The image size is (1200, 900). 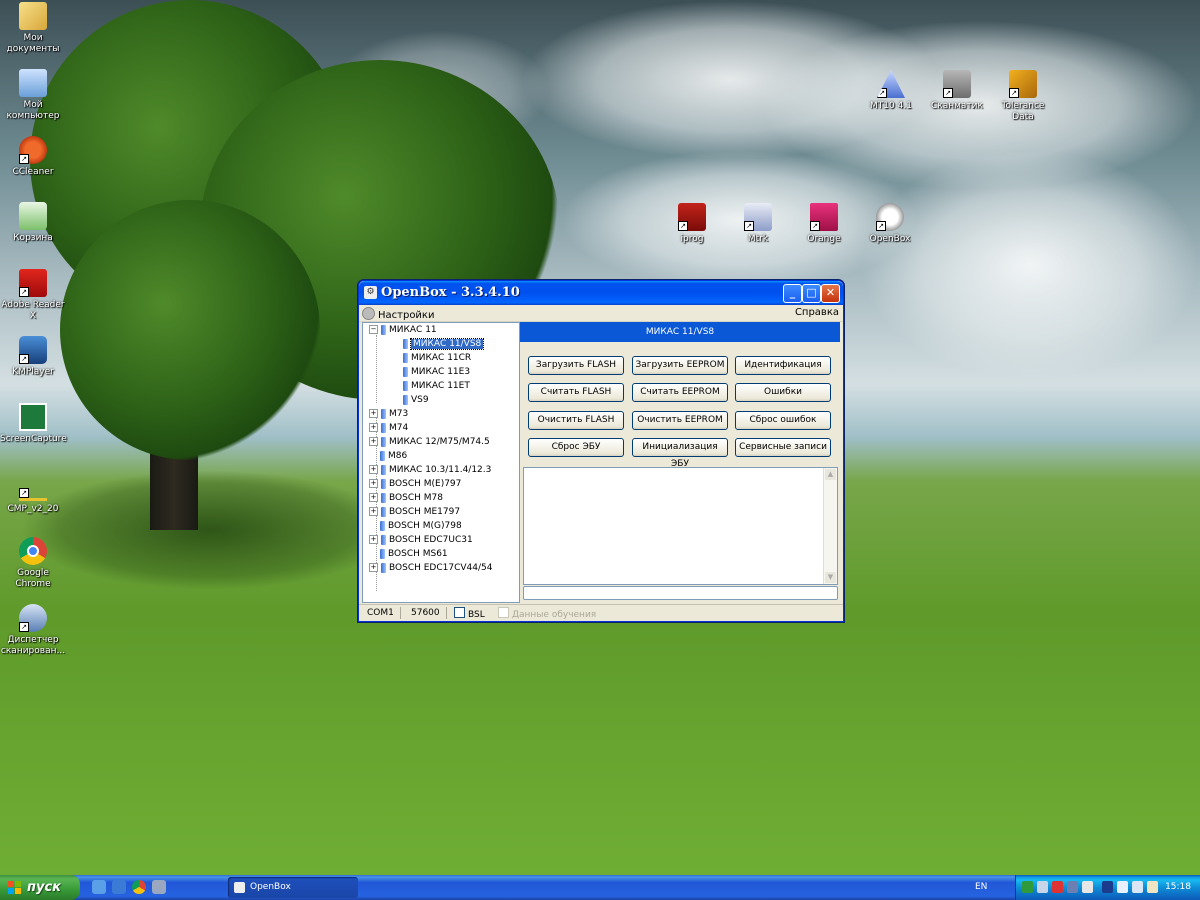 What do you see at coordinates (891, 91) in the screenshot?
I see `desktop-icon-mt10: ↗ MT10 4.1` at bounding box center [891, 91].